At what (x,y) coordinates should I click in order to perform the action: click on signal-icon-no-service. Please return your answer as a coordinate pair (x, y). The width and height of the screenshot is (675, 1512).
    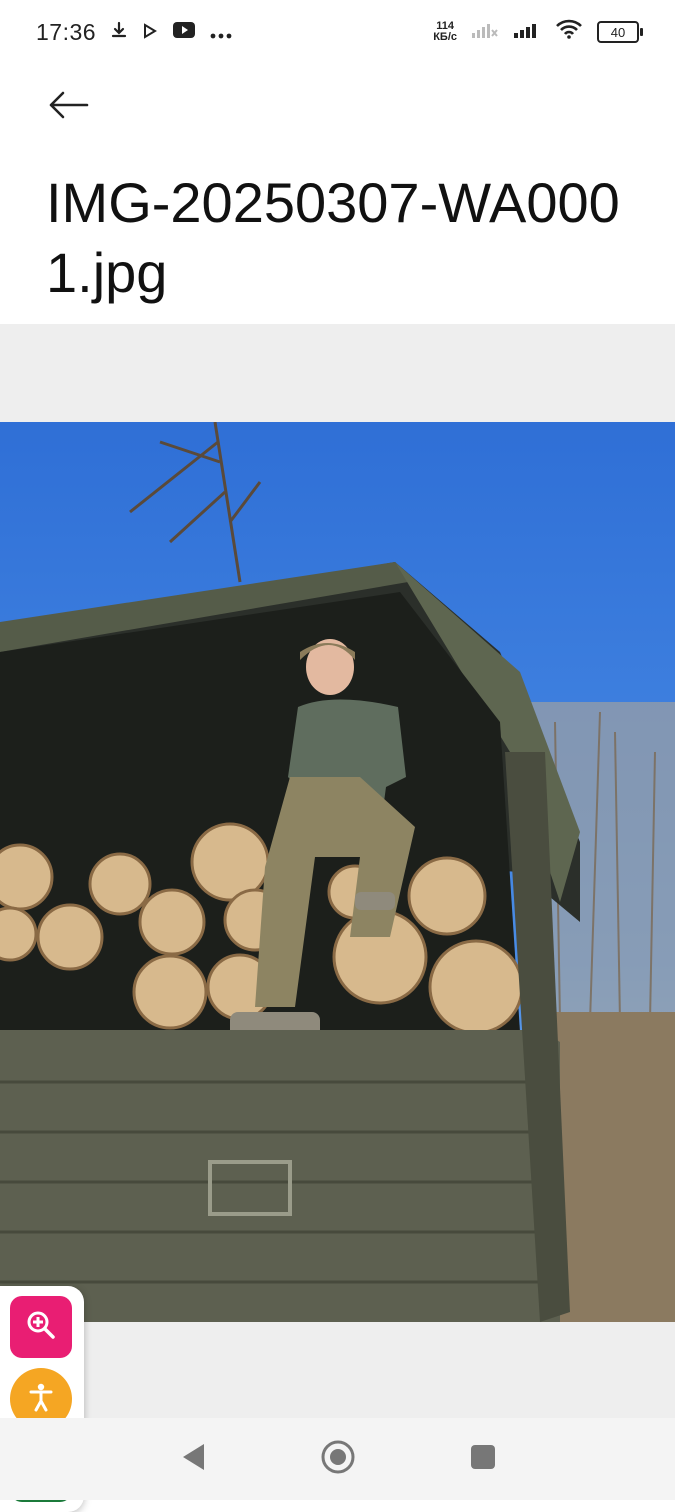
    Looking at the image, I should click on (485, 32).